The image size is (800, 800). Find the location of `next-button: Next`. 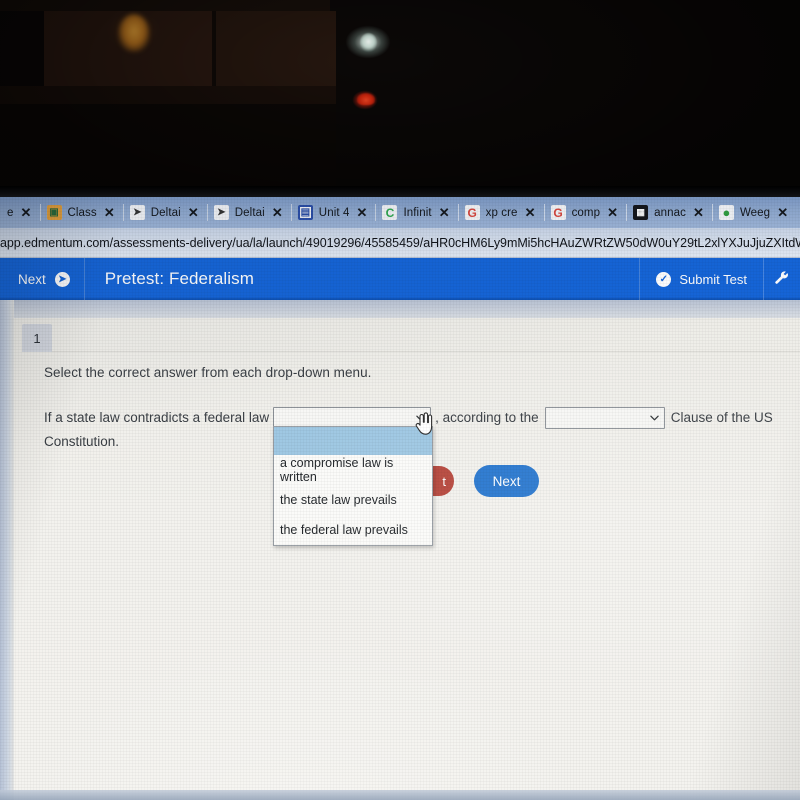

next-button: Next is located at coordinates (506, 481).